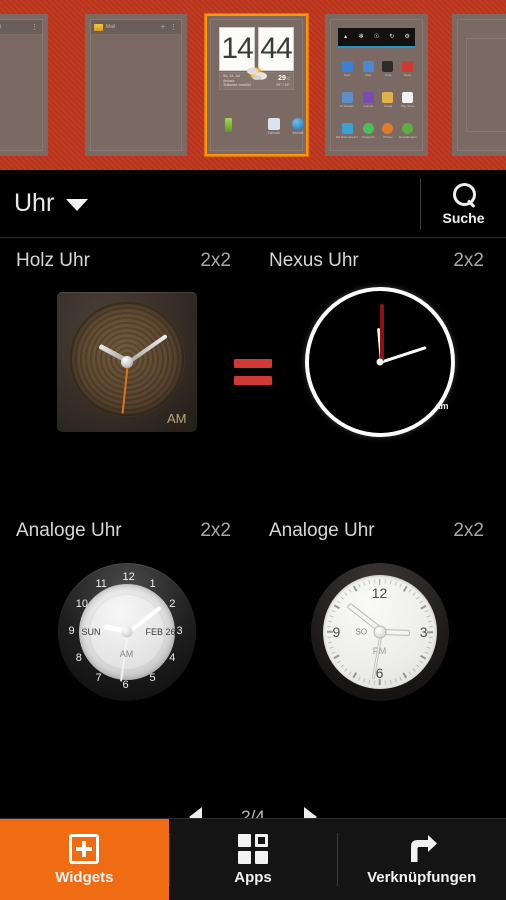 Image resolution: width=506 pixels, height=900 pixels. What do you see at coordinates (98, 677) in the screenshot?
I see `numeral-7: 7` at bounding box center [98, 677].